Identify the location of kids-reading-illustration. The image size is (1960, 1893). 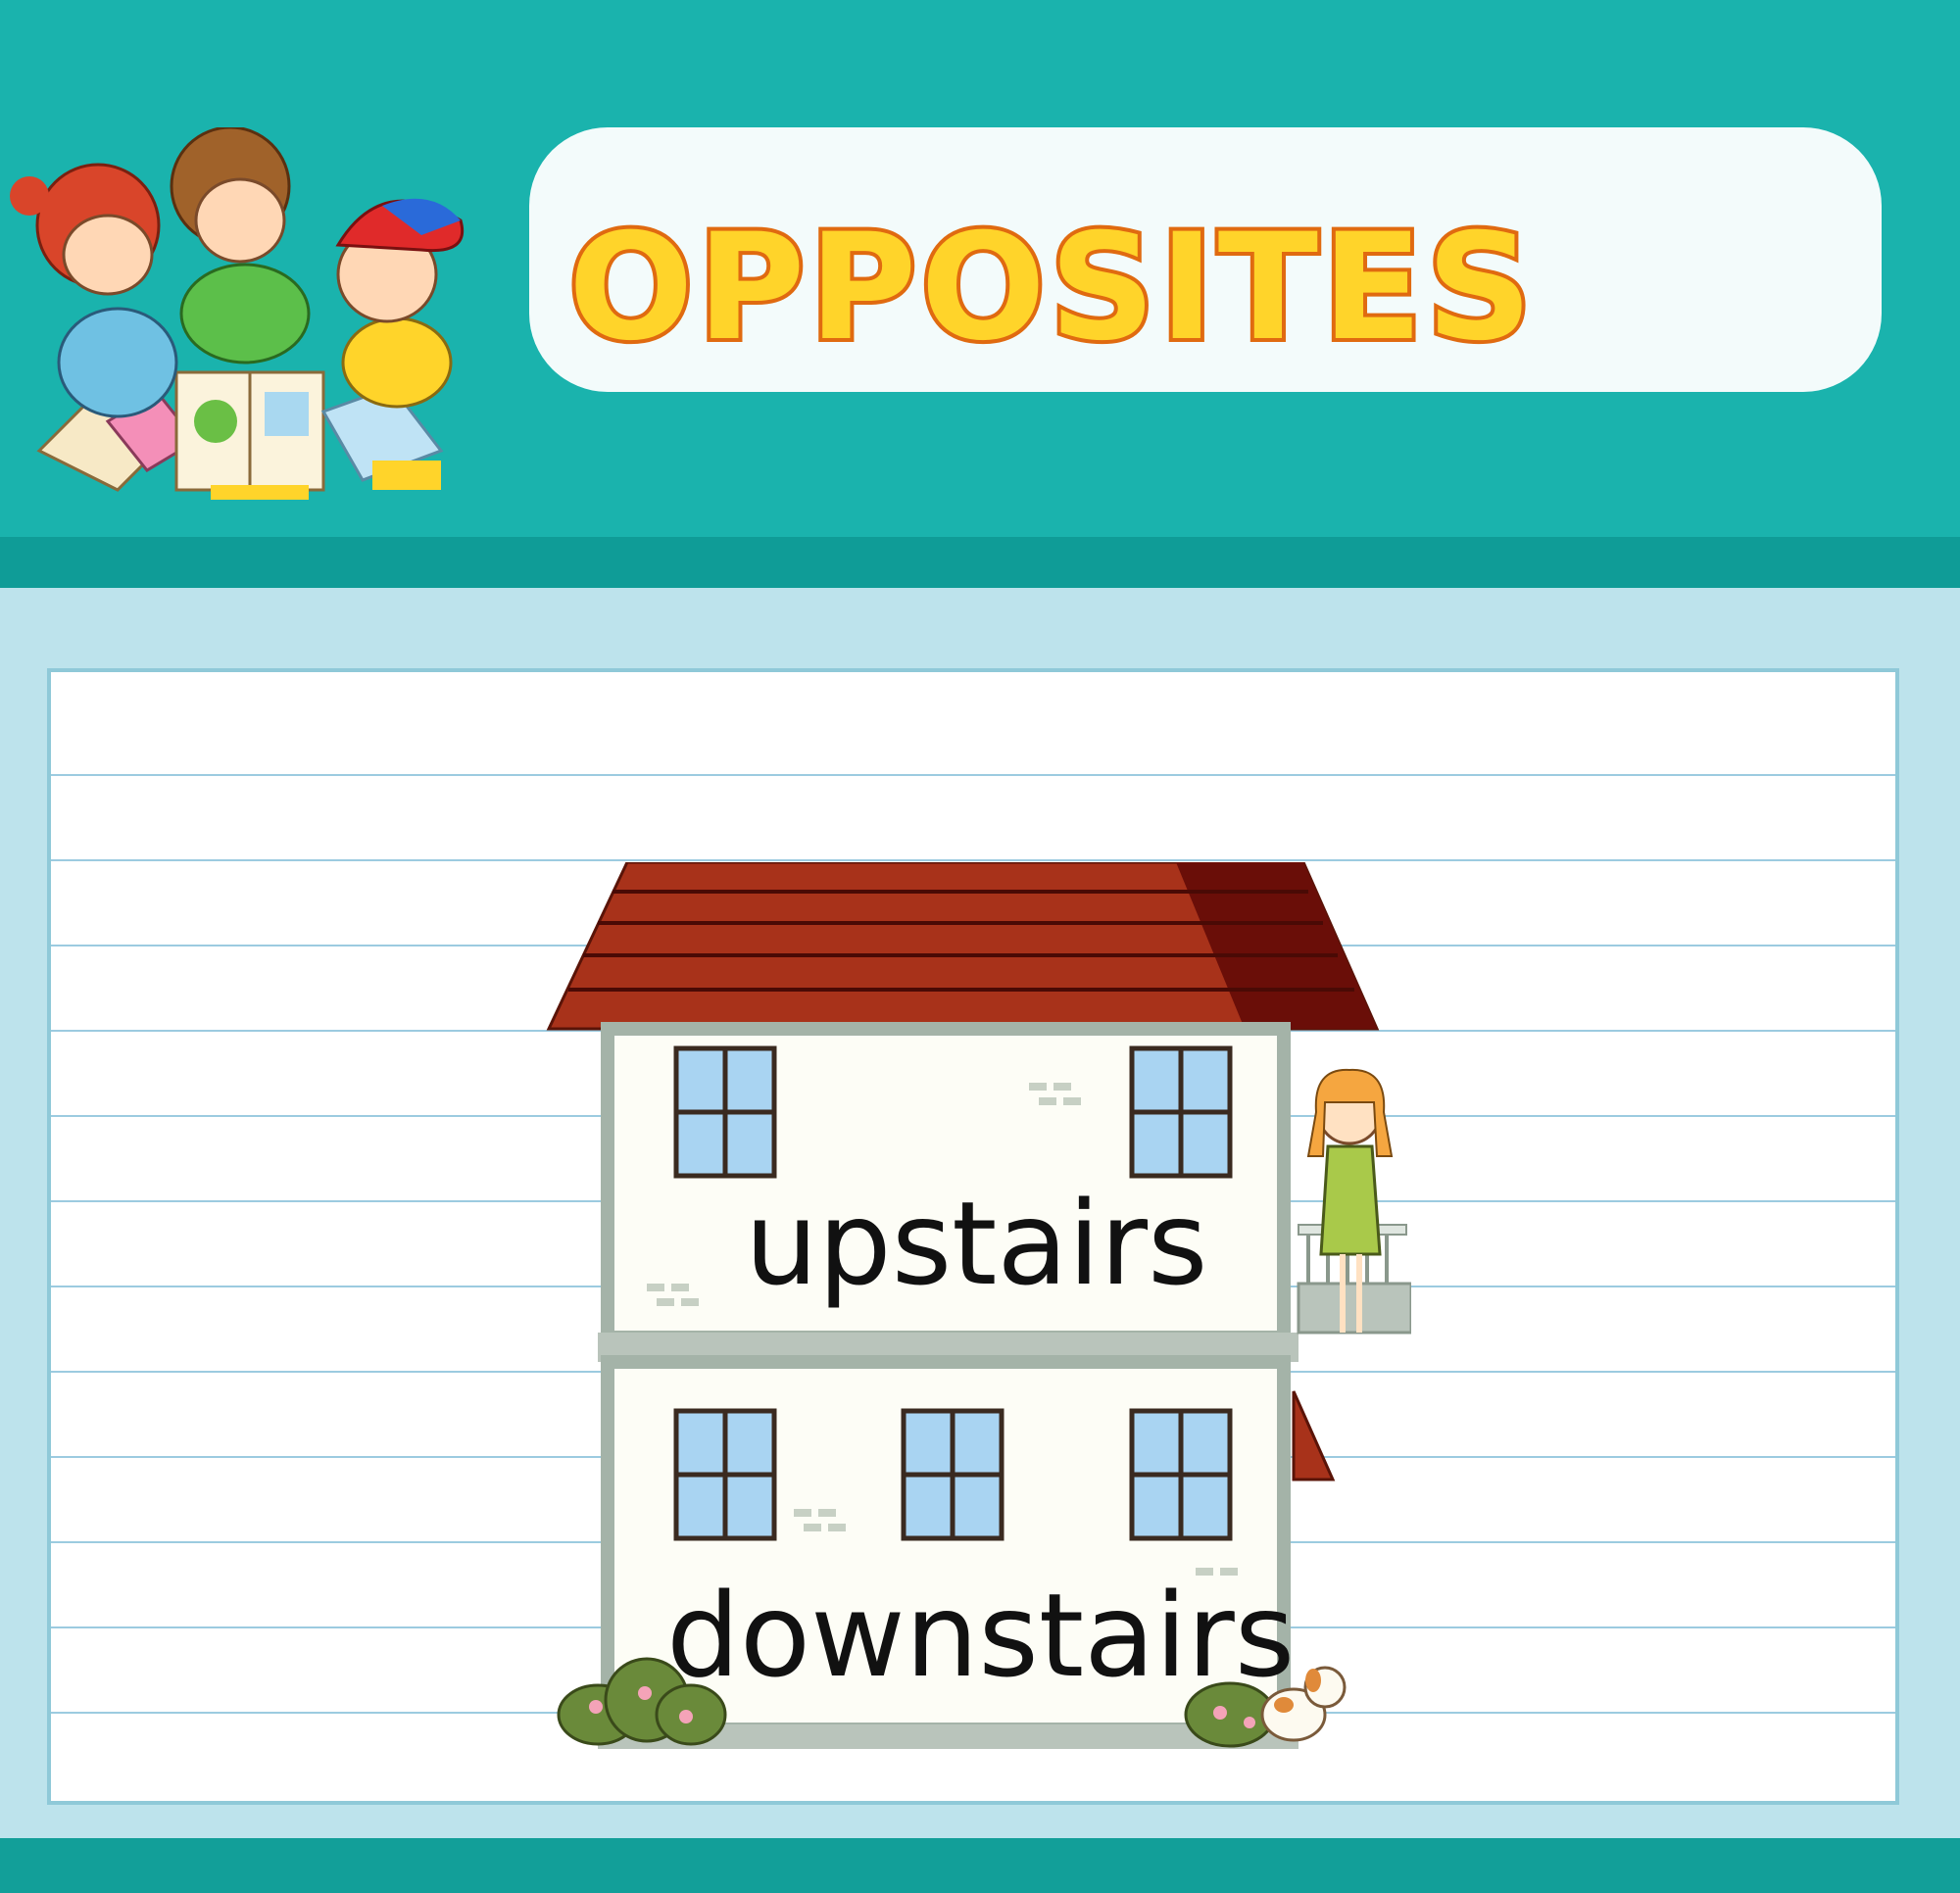
(237, 313).